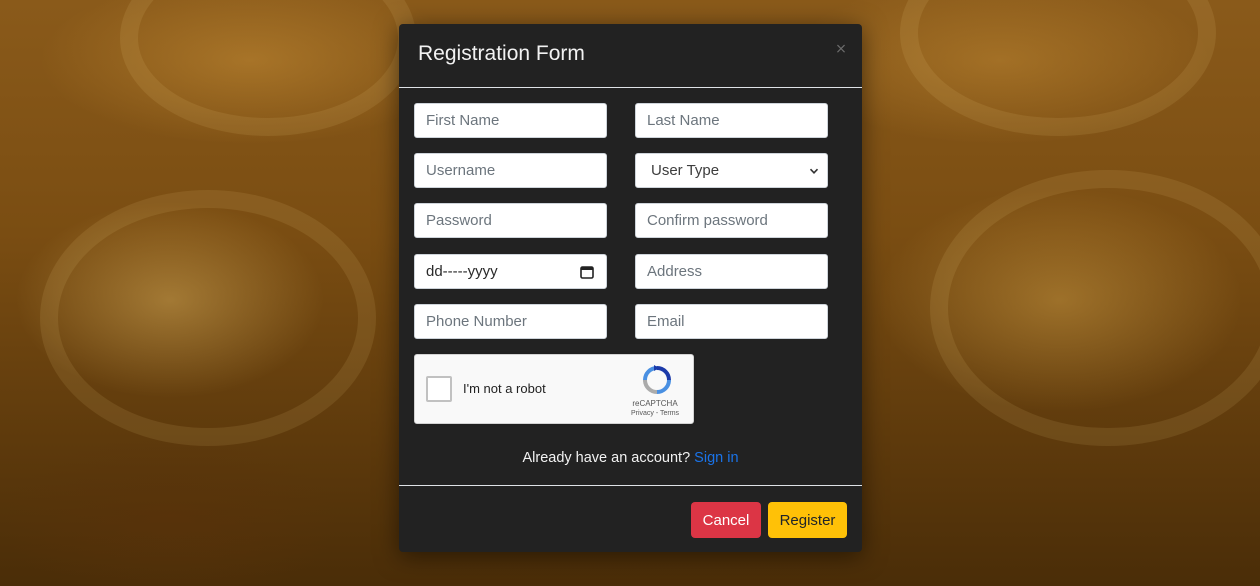 The height and width of the screenshot is (586, 1260). What do you see at coordinates (510, 220) in the screenshot?
I see `password-input` at bounding box center [510, 220].